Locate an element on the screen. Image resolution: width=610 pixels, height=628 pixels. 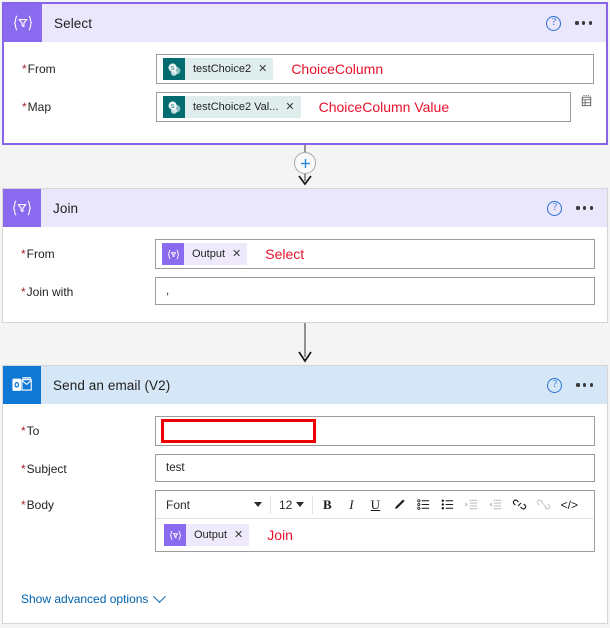
token-label: Output is located at coordinates (209, 254).